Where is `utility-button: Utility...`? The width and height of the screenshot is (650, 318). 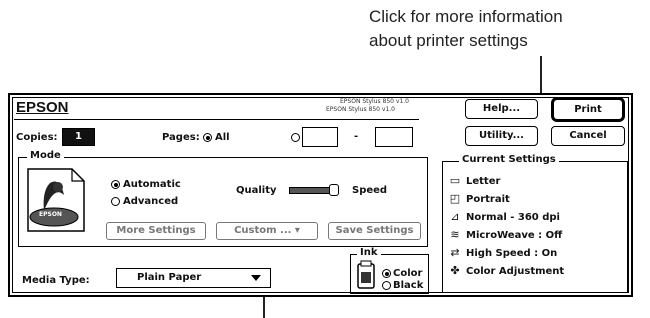
utility-button: Utility... is located at coordinates (501, 136).